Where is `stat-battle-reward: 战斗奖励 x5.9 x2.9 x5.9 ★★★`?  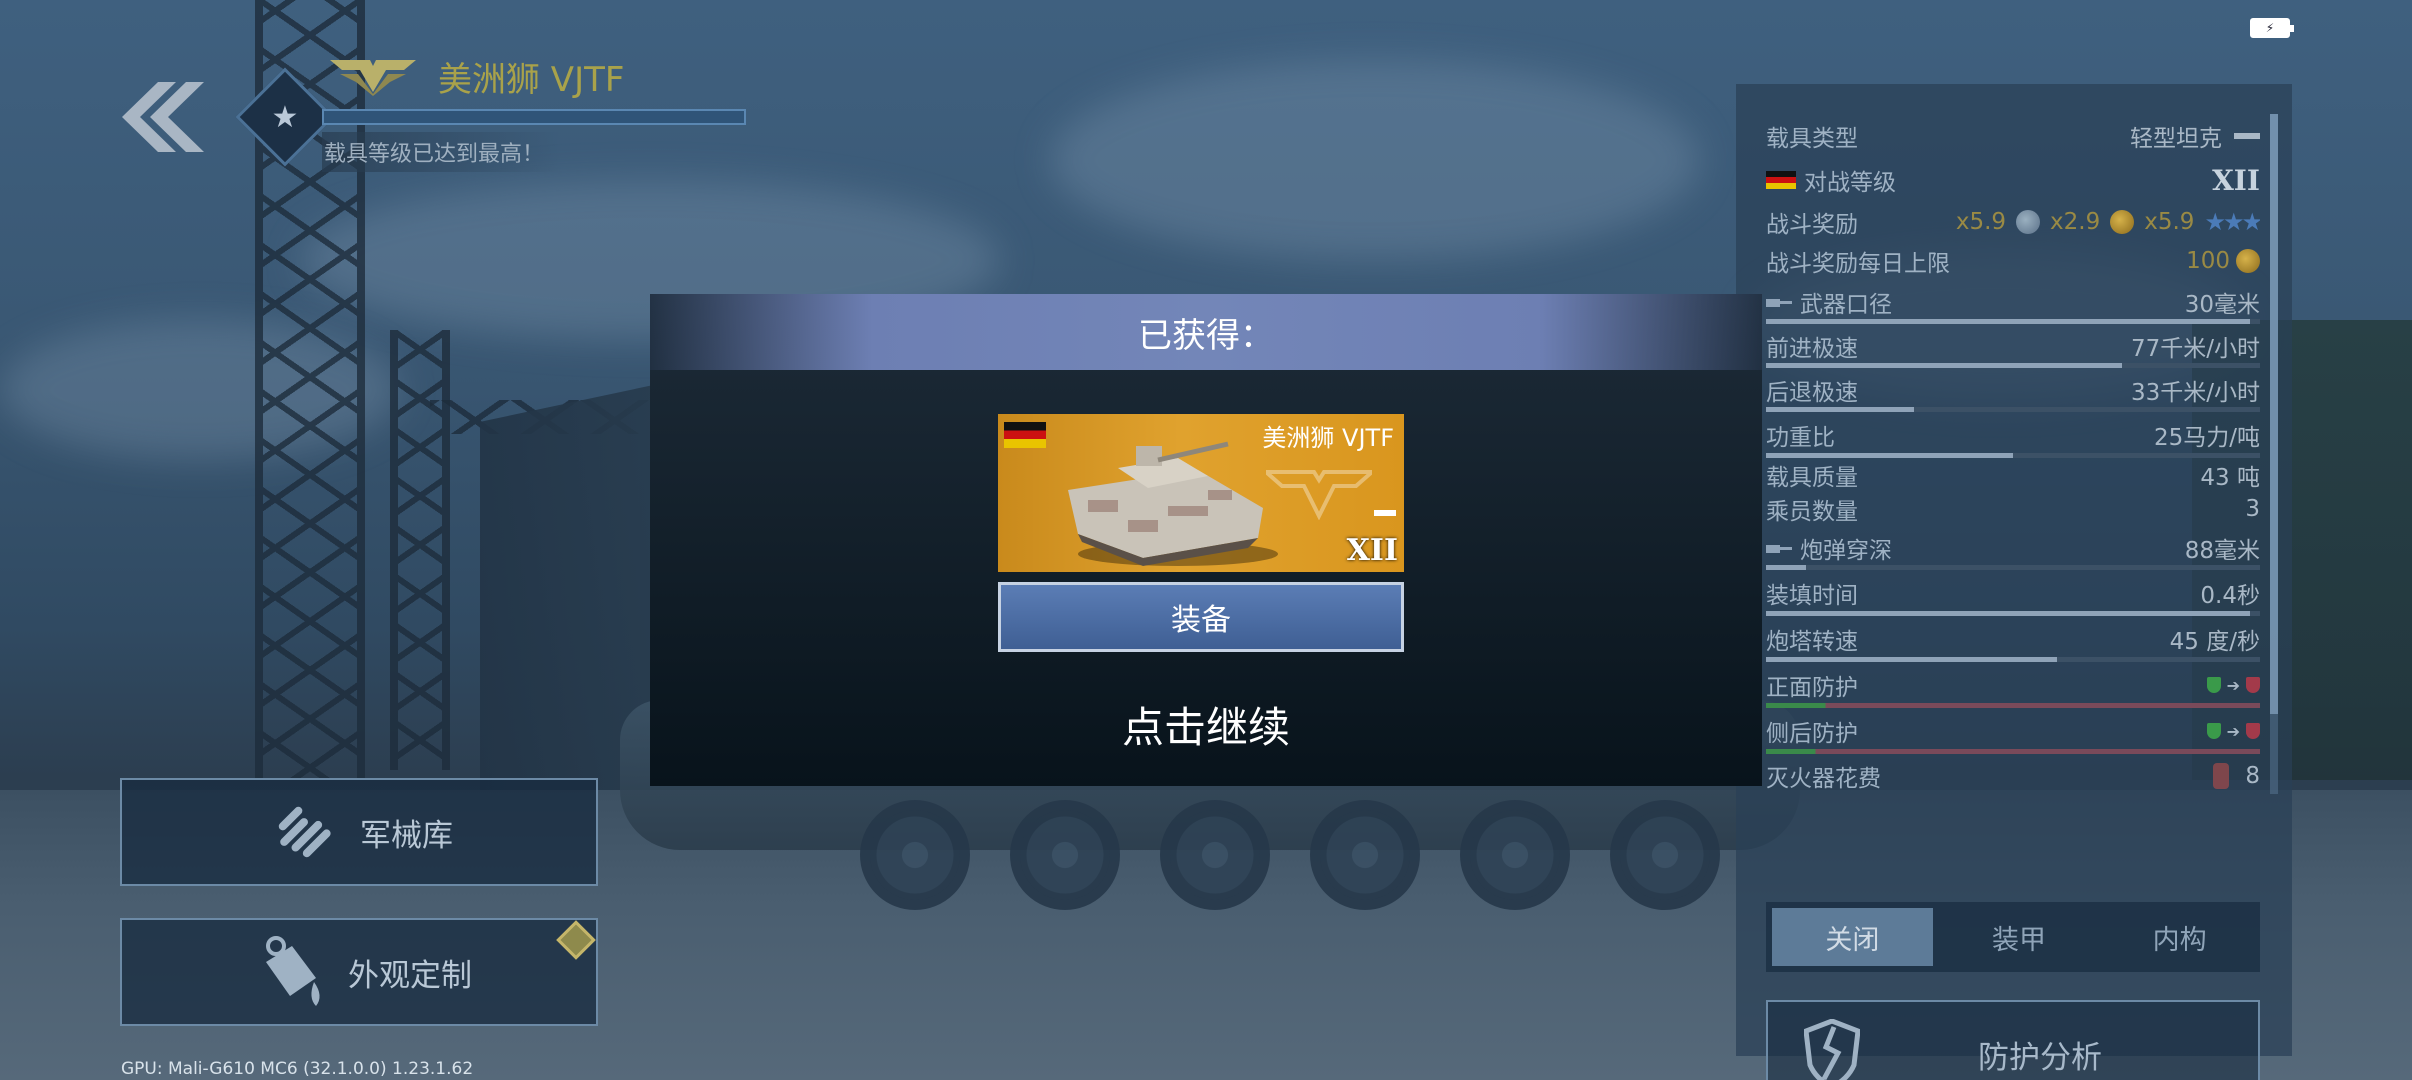
stat-battle-reward: 战斗奖励 x5.9 x2.9 x5.9 ★★★ is located at coordinates (2013, 222).